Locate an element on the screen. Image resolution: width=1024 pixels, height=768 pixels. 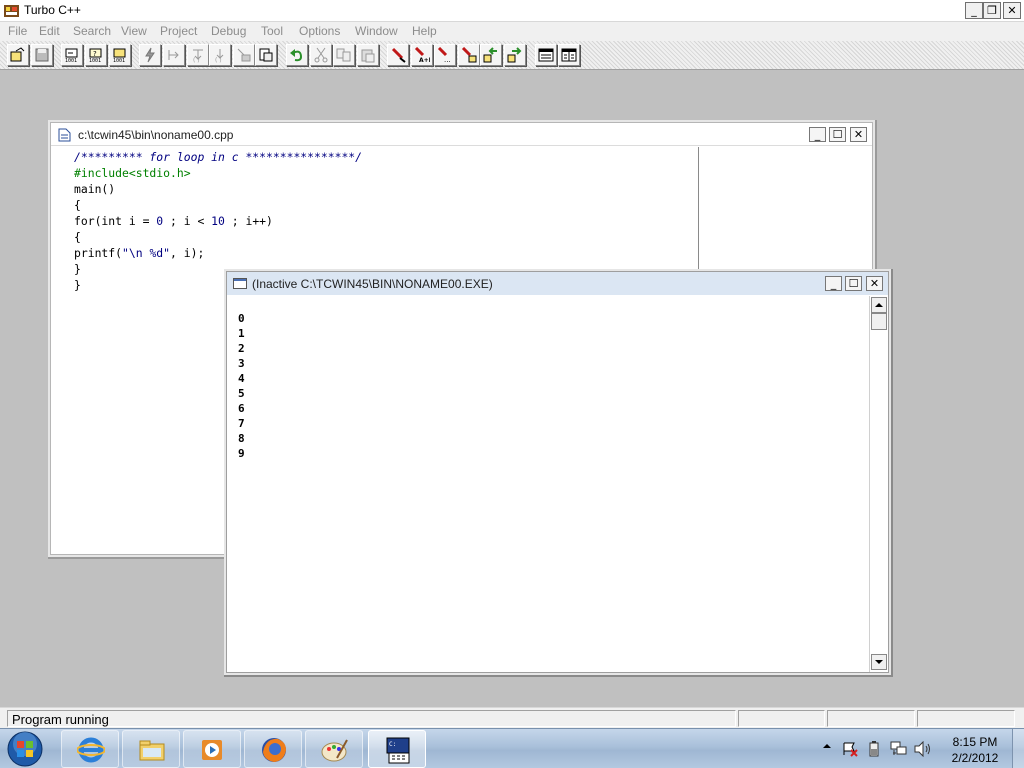
menu-window: Window is located at coordinates (376, 31).